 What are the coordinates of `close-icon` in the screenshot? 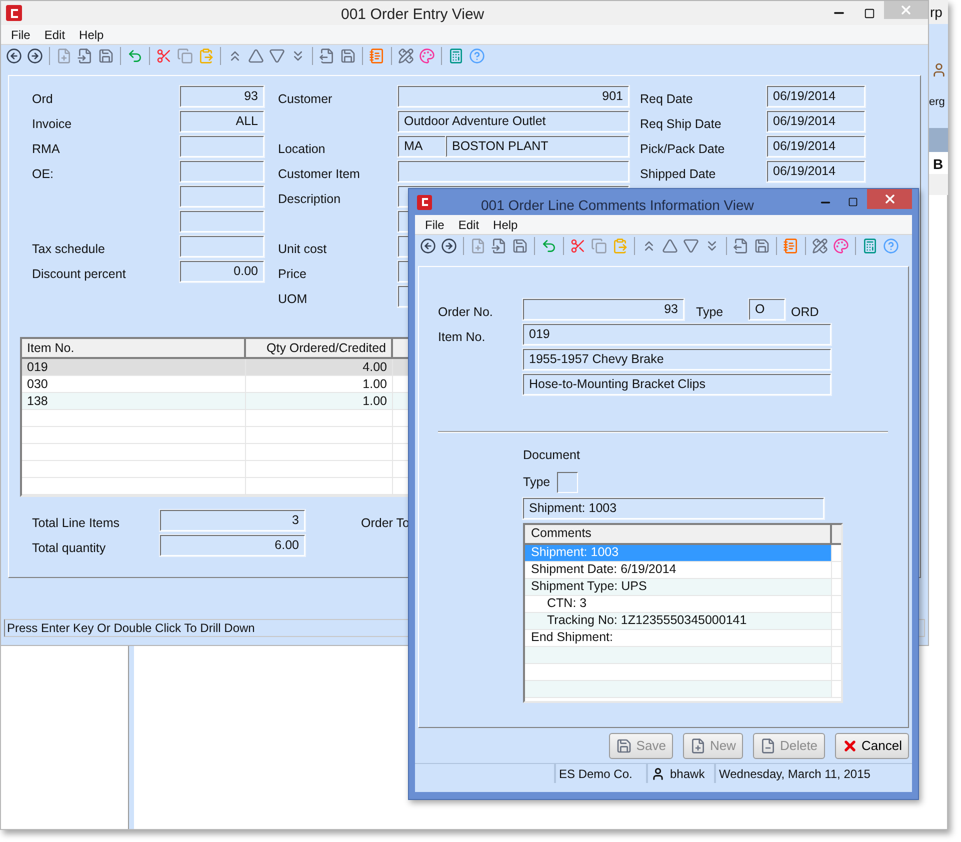 It's located at (889, 199).